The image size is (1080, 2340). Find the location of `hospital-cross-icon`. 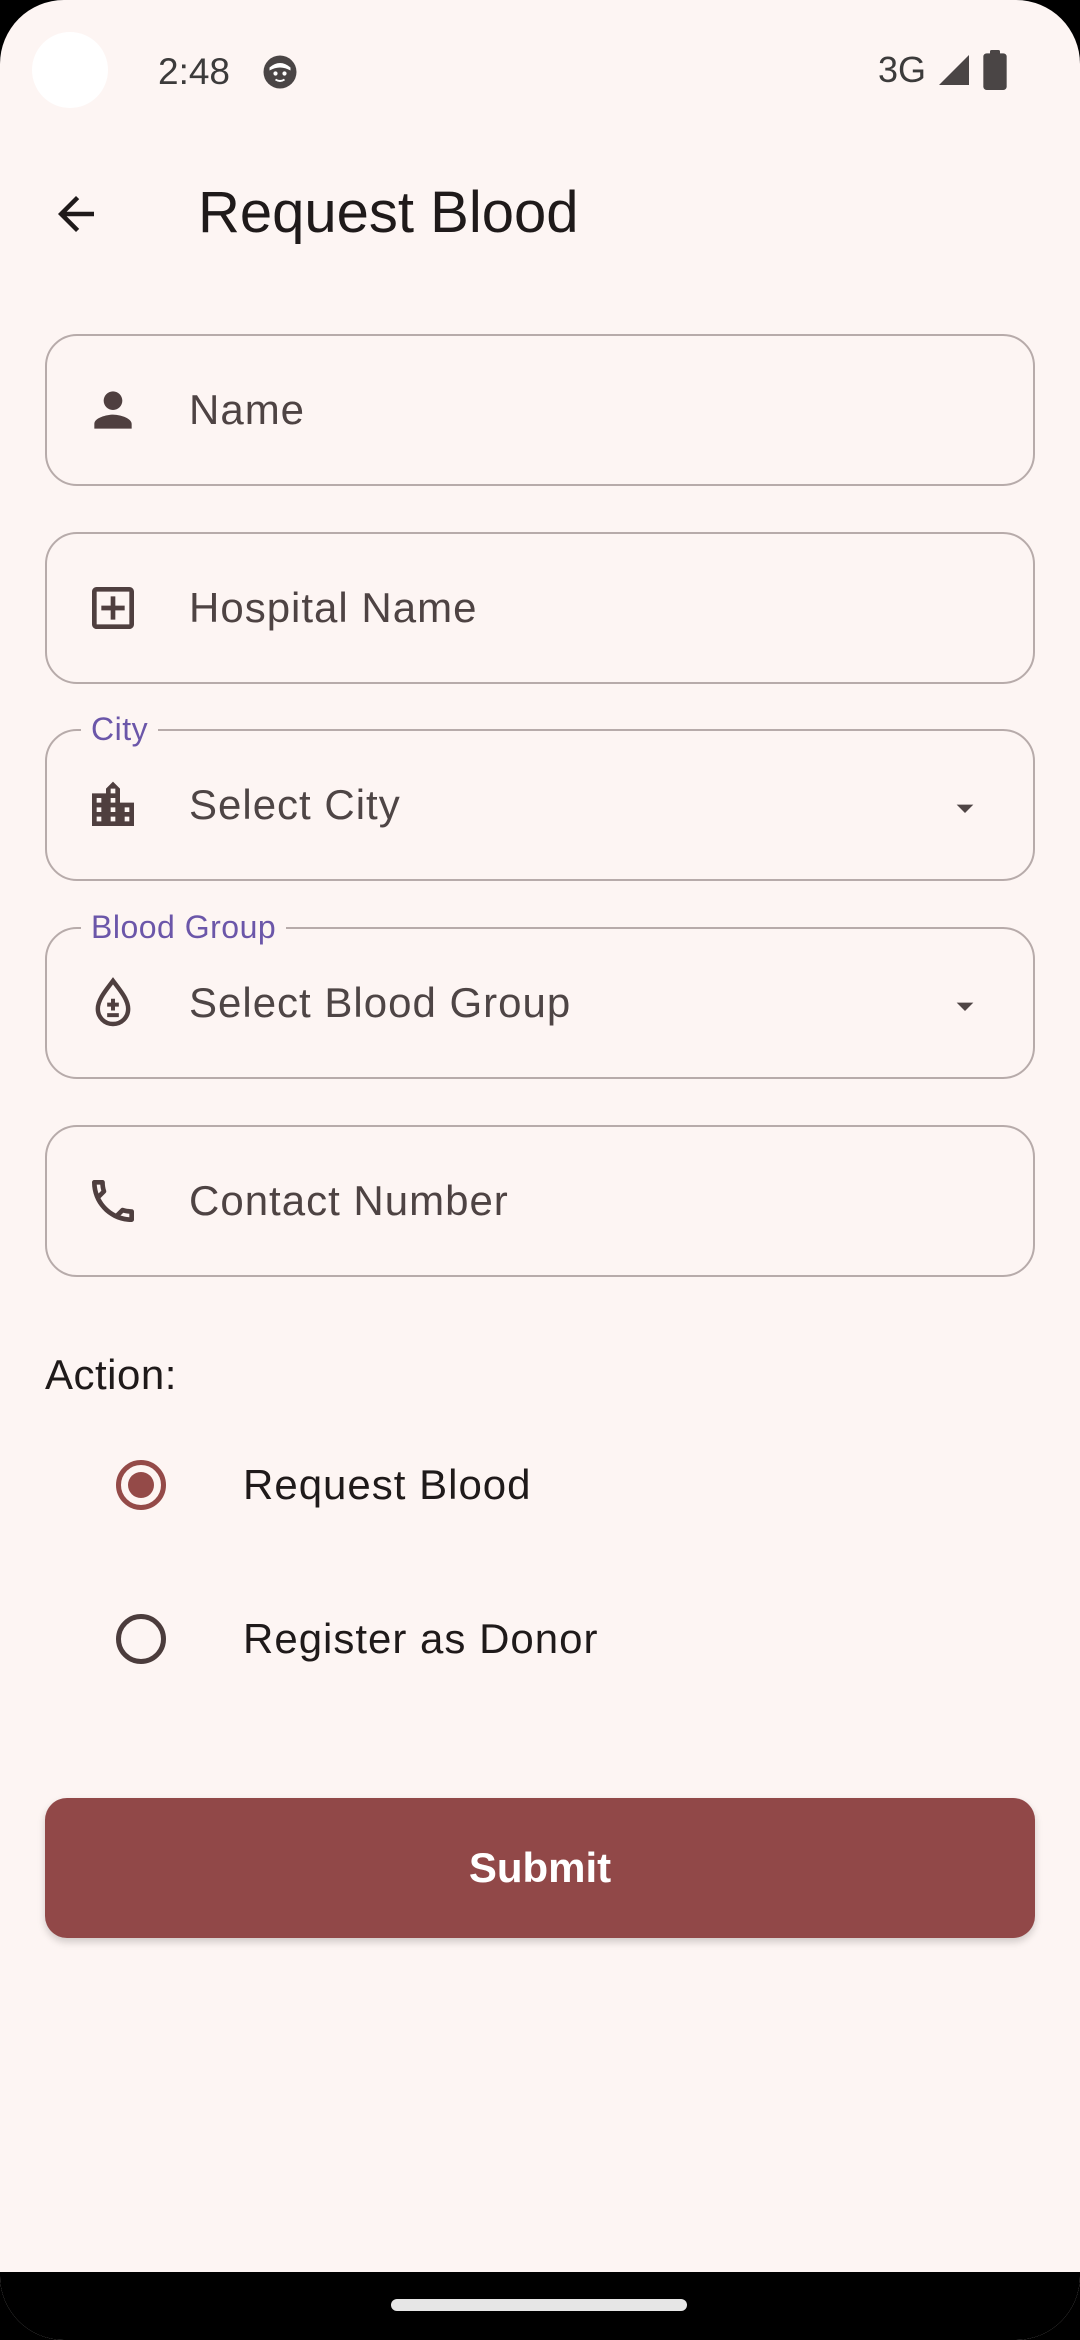

hospital-cross-icon is located at coordinates (113, 608).